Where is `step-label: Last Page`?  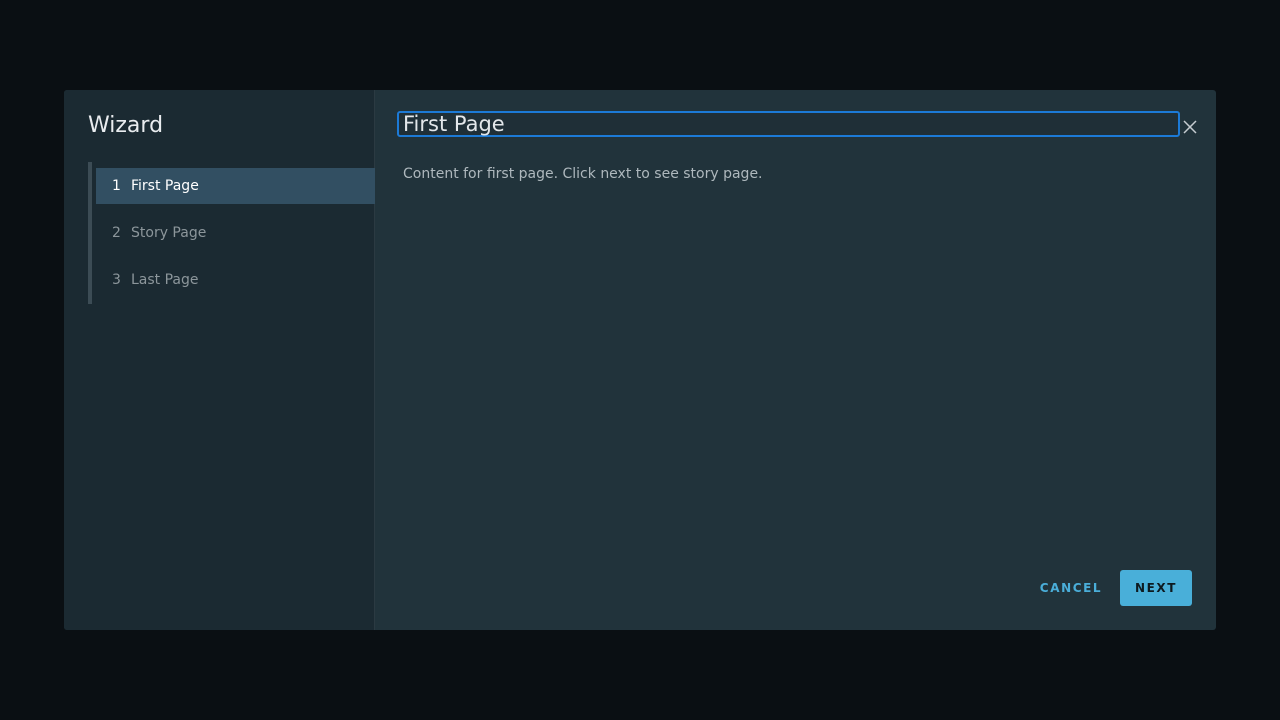
step-label: Last Page is located at coordinates (165, 280).